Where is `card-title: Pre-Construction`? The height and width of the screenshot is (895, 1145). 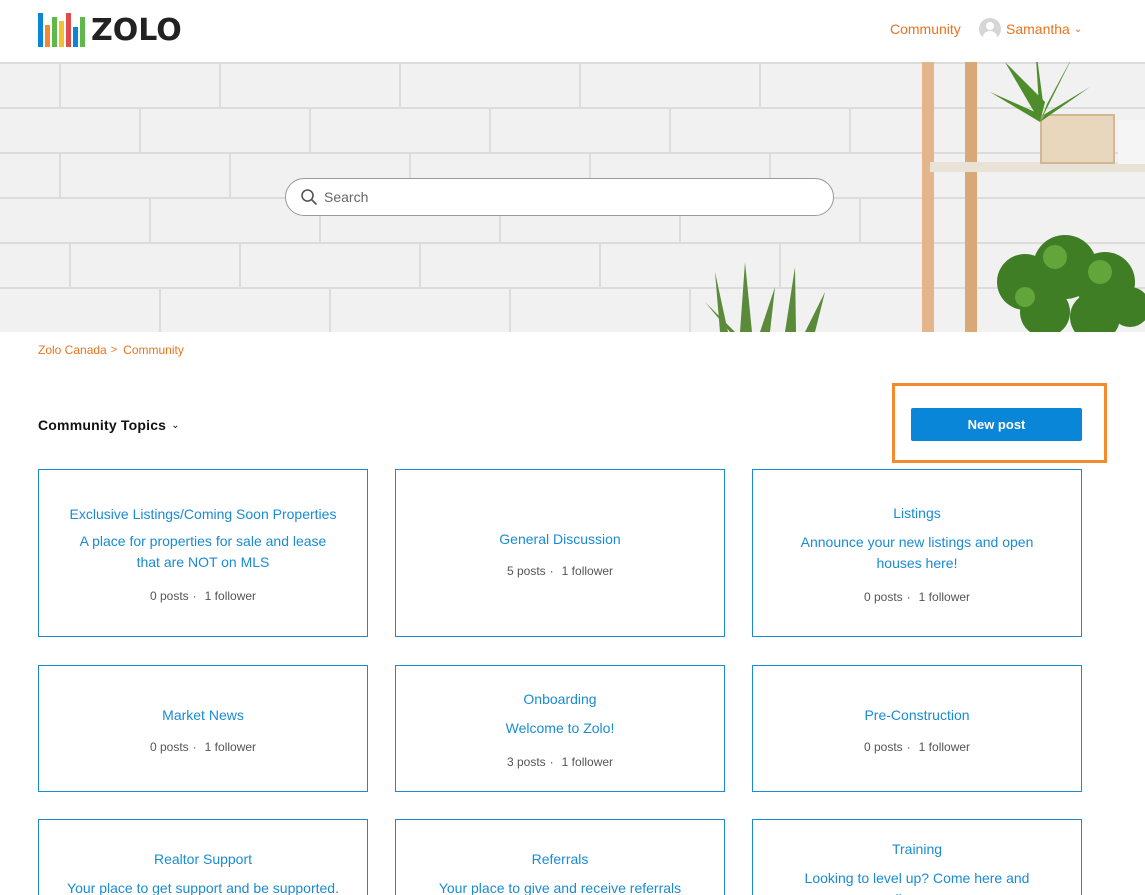
card-title: Pre-Construction is located at coordinates (917, 714).